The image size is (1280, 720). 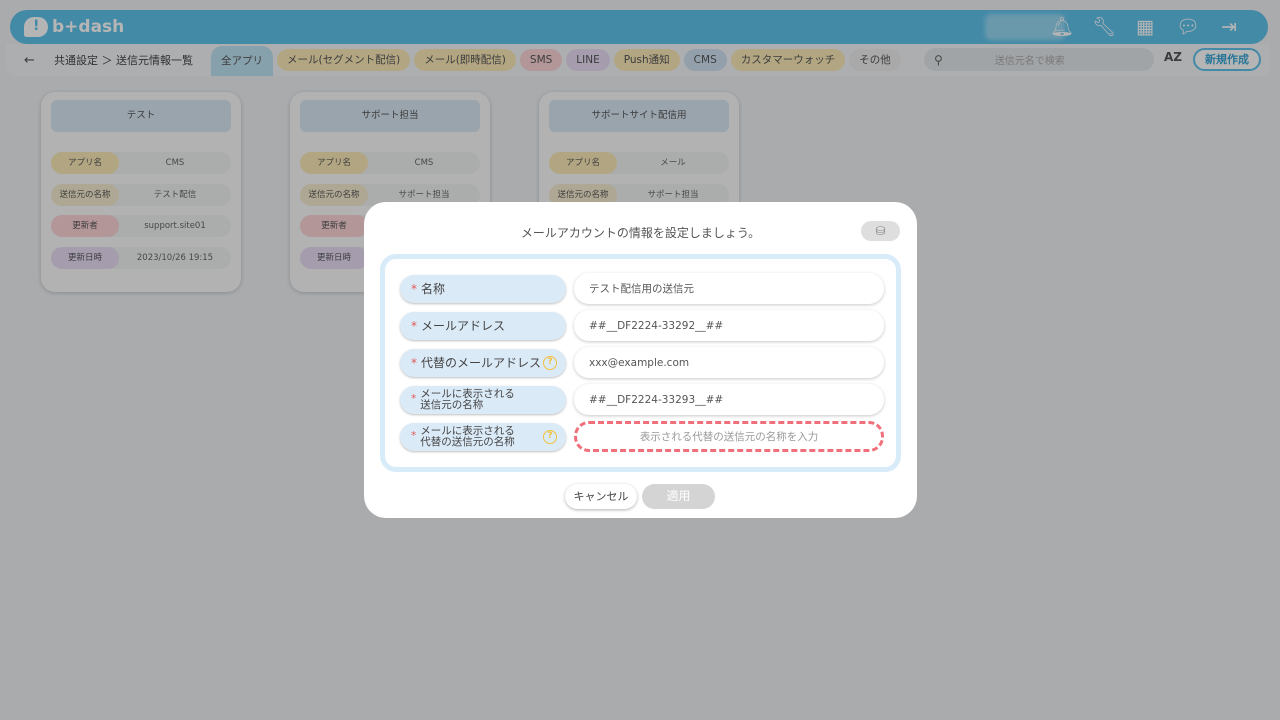 What do you see at coordinates (463, 326) in the screenshot?
I see `field-label-text: メールアドレス` at bounding box center [463, 326].